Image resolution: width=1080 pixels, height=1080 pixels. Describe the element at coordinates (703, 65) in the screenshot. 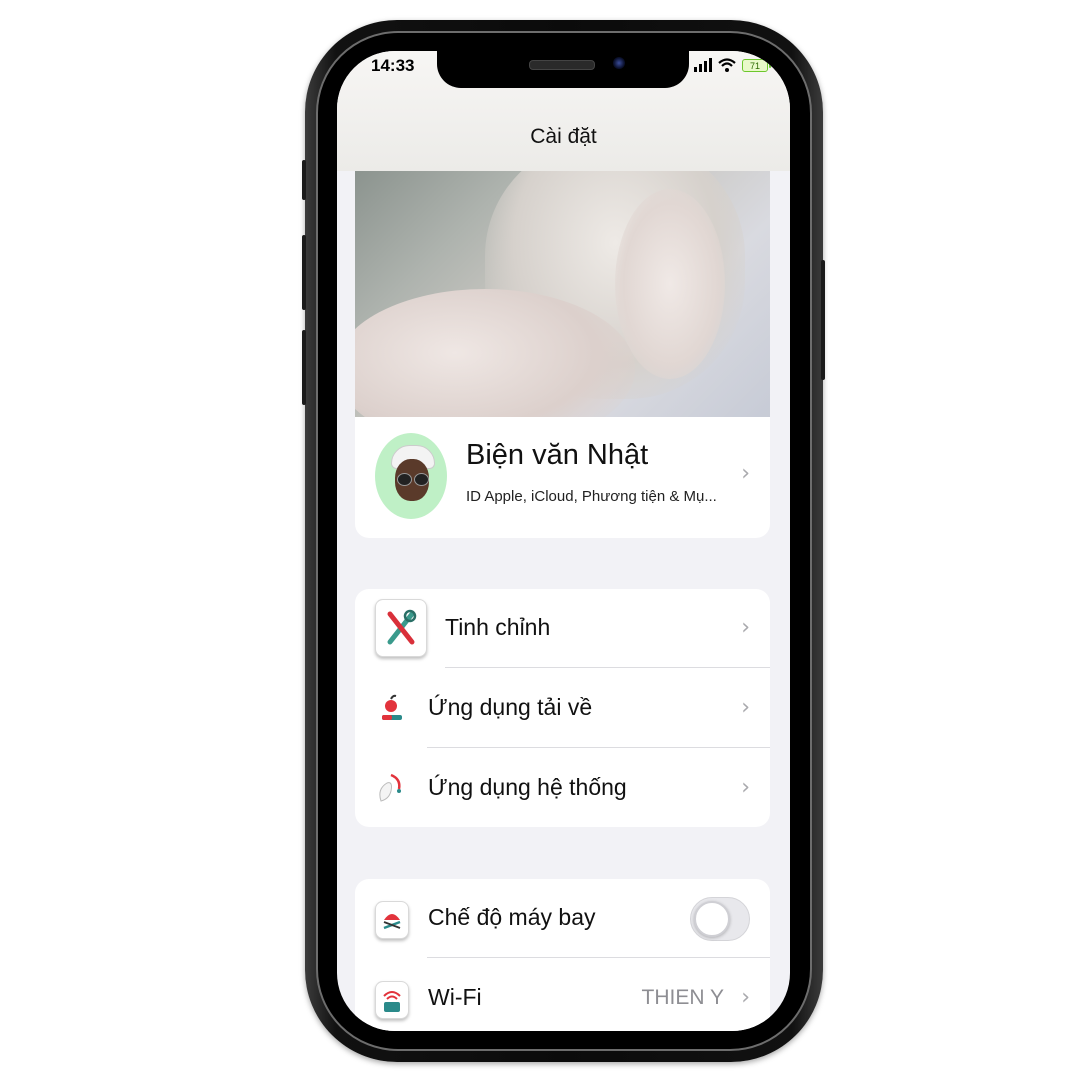

I see `cellular-signal-icon` at that location.